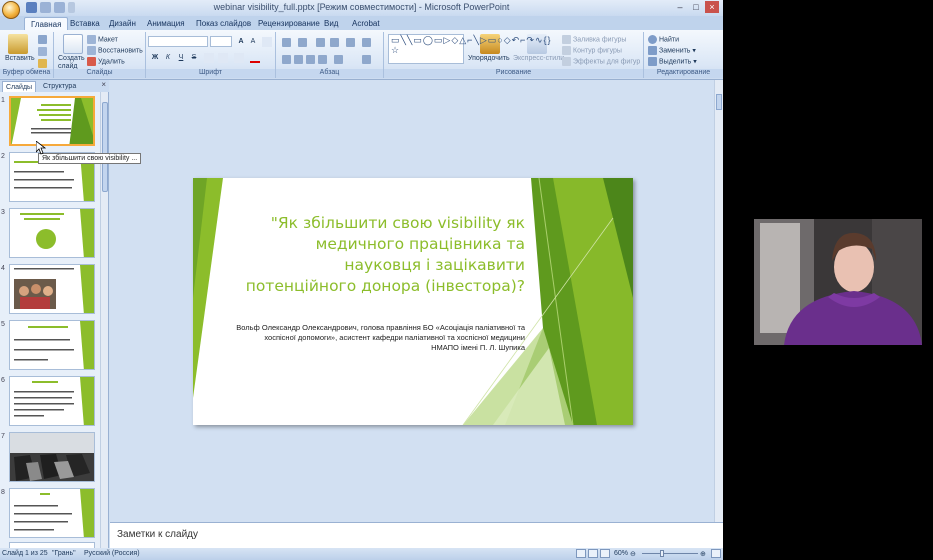  I want to click on tab-design: Дизайн, so click(122, 23).